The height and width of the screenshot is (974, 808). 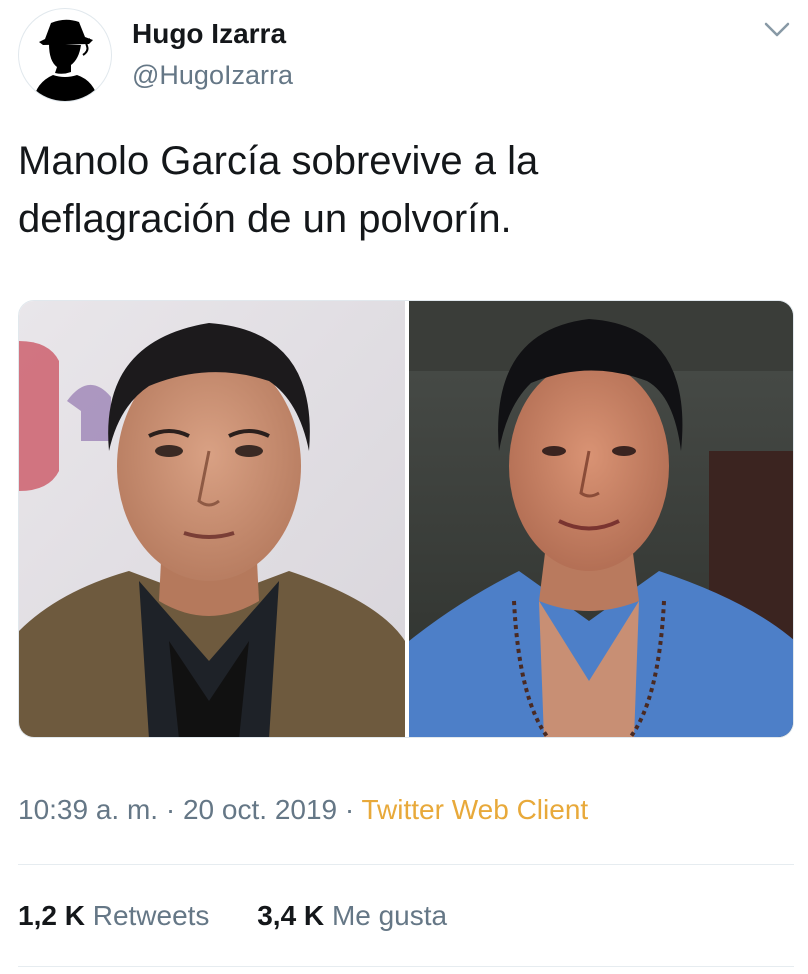 I want to click on likes-stat: 3,4 K Me gusta, so click(x=352, y=916).